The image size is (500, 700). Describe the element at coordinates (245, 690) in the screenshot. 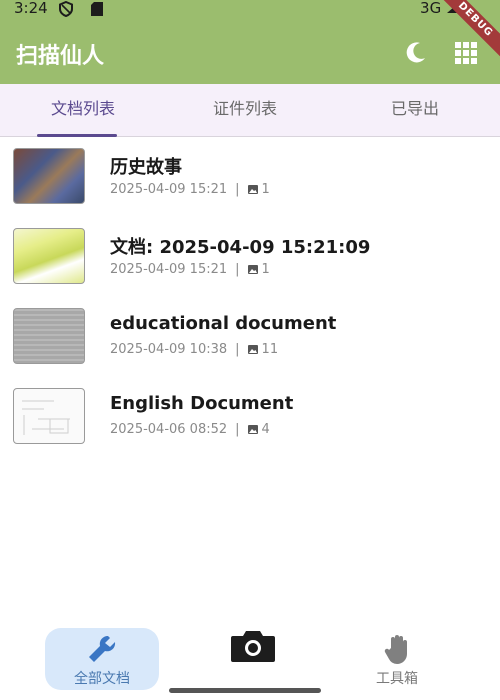

I see `home-indicator` at that location.